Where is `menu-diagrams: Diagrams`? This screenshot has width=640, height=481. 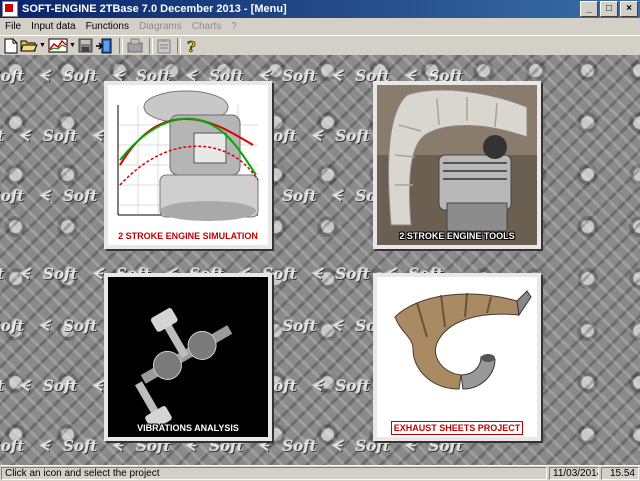
menu-diagrams: Diagrams is located at coordinates (160, 26).